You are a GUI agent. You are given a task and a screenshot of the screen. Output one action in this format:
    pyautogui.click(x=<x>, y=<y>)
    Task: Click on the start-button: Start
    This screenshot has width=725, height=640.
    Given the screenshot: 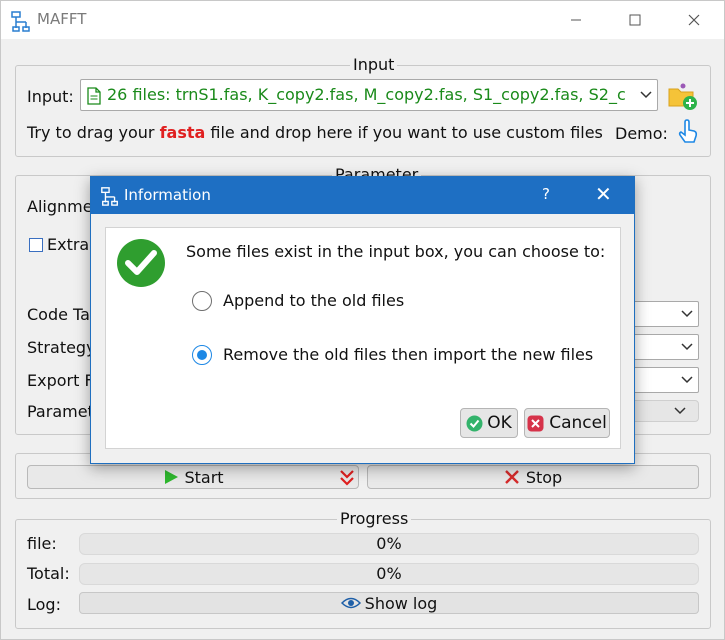 What is the action you would take?
    pyautogui.click(x=193, y=477)
    